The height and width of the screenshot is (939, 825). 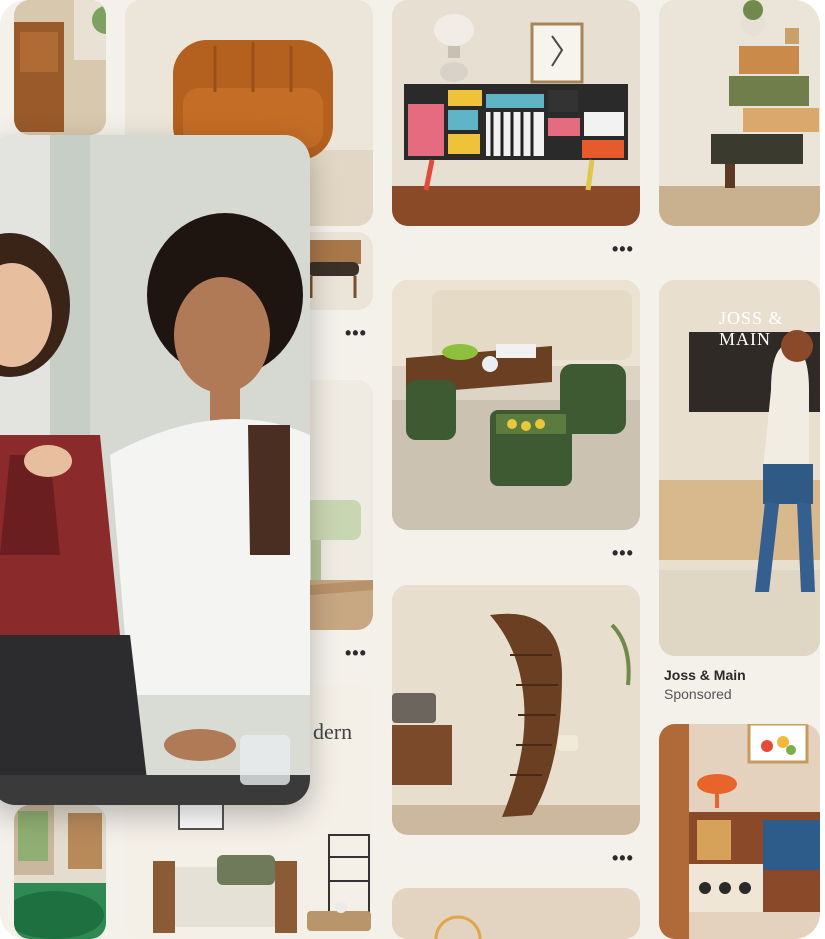 What do you see at coordinates (516, 710) in the screenshot?
I see `pin-curved-dresser` at bounding box center [516, 710].